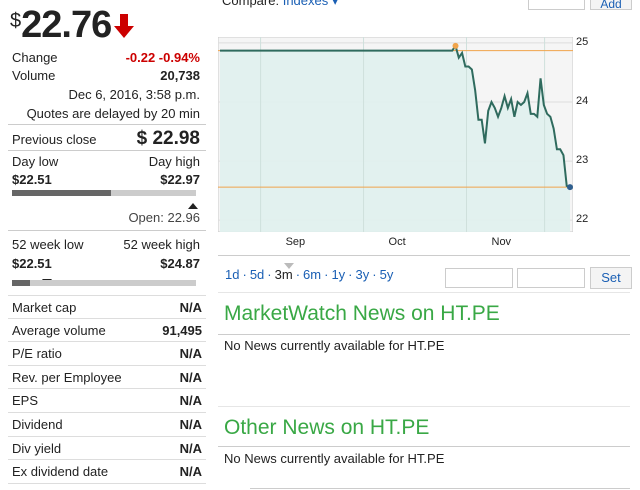  I want to click on delay-row: Quotes are delayed by 20 min, so click(106, 113).